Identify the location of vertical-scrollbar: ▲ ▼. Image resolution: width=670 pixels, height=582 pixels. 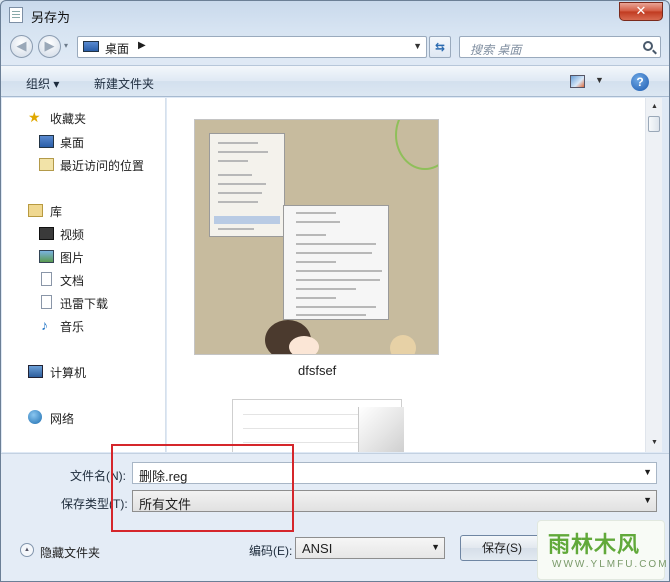
(653, 275).